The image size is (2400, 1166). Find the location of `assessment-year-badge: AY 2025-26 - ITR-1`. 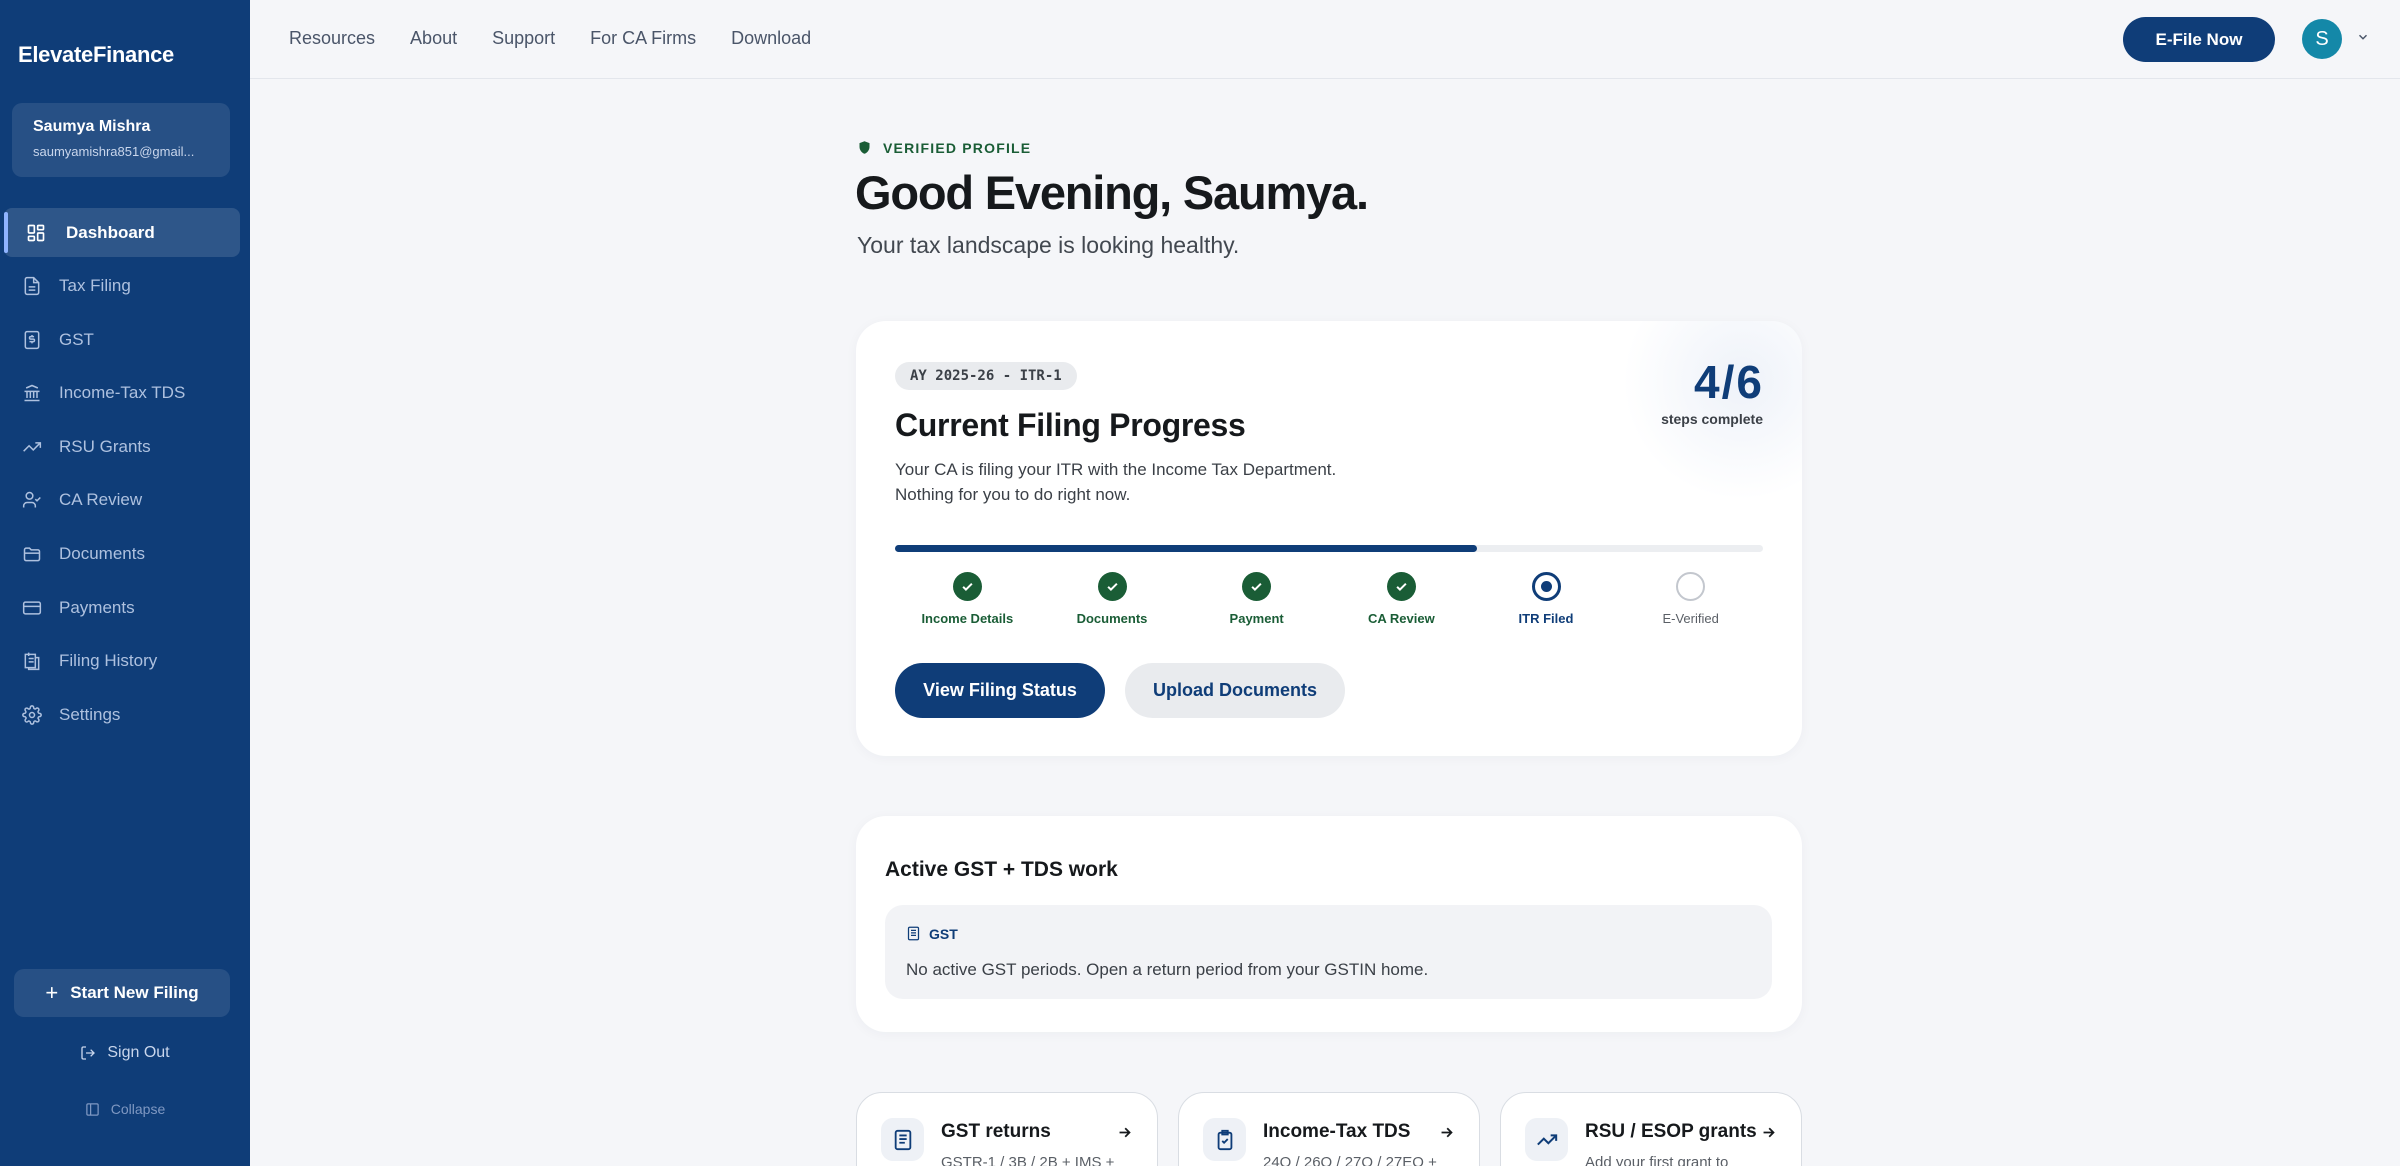

assessment-year-badge: AY 2025-26 - ITR-1 is located at coordinates (986, 376).